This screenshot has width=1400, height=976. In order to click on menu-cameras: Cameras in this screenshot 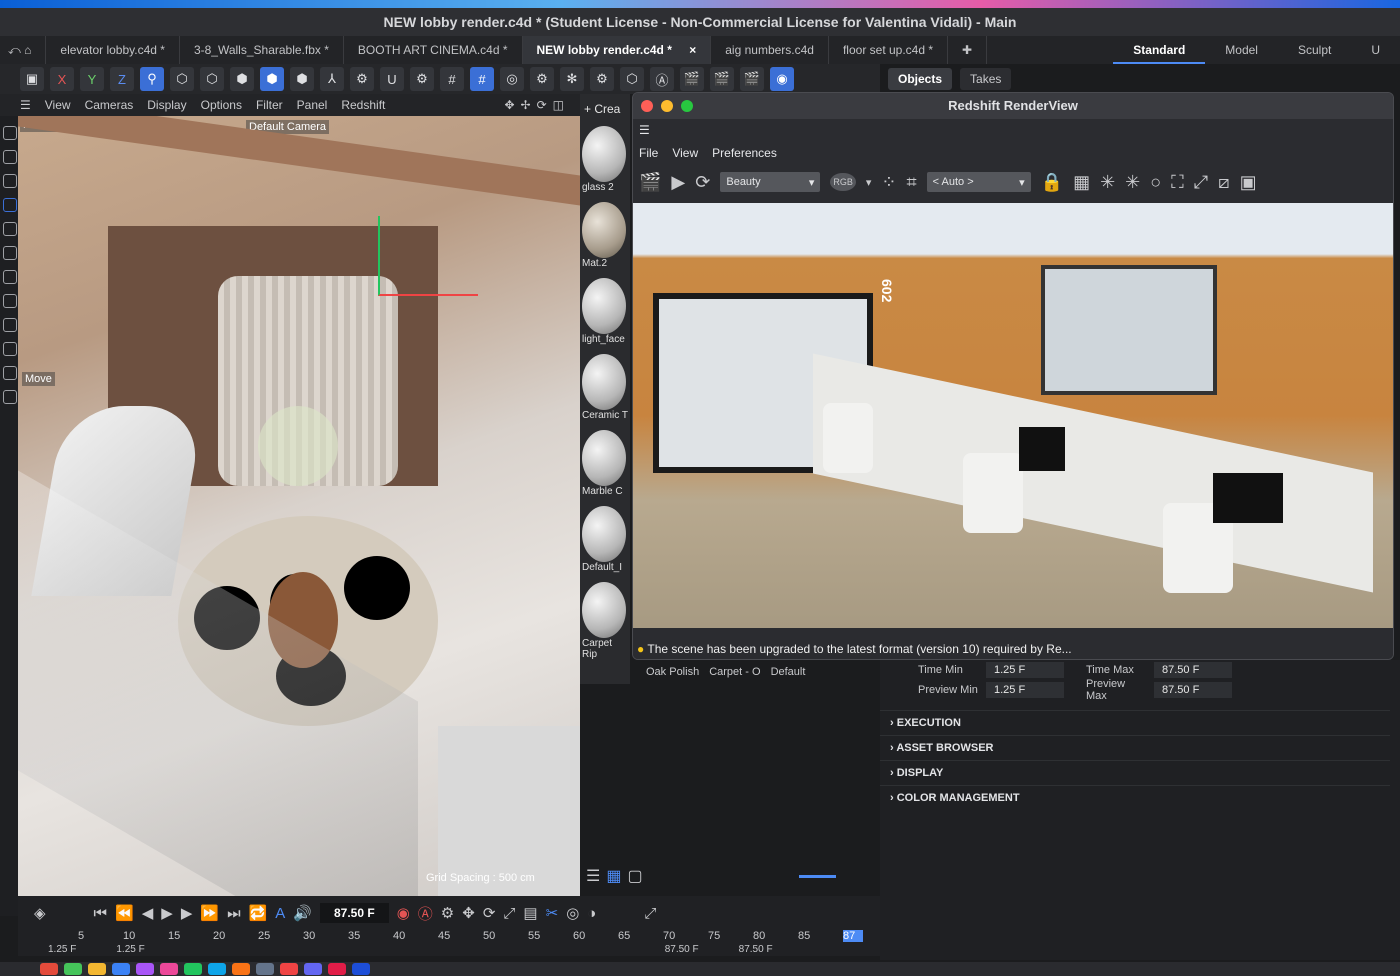, I will do `click(109, 105)`.